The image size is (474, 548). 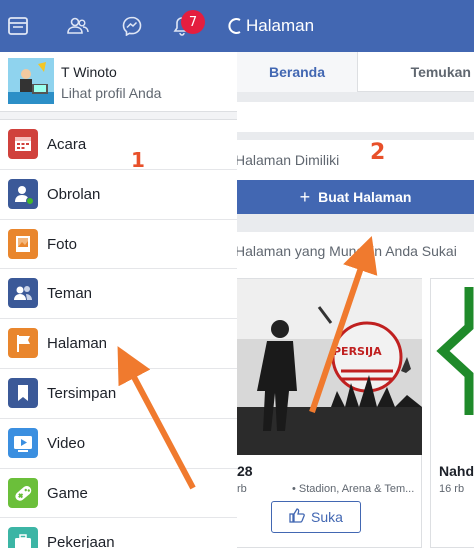 I want to click on calendar-icon, so click(x=23, y=144).